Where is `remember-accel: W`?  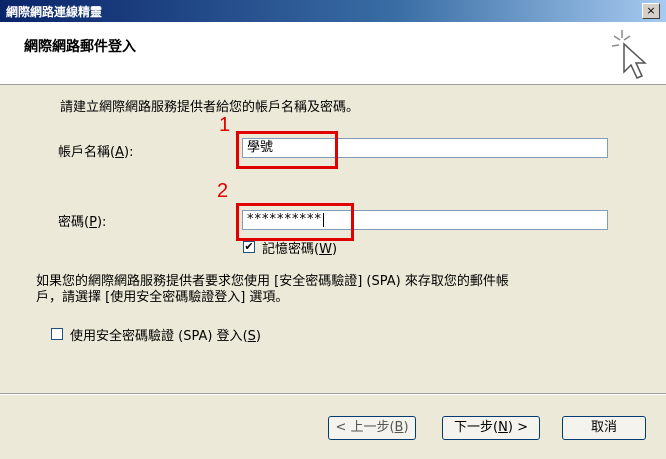
remember-accel: W is located at coordinates (325, 249).